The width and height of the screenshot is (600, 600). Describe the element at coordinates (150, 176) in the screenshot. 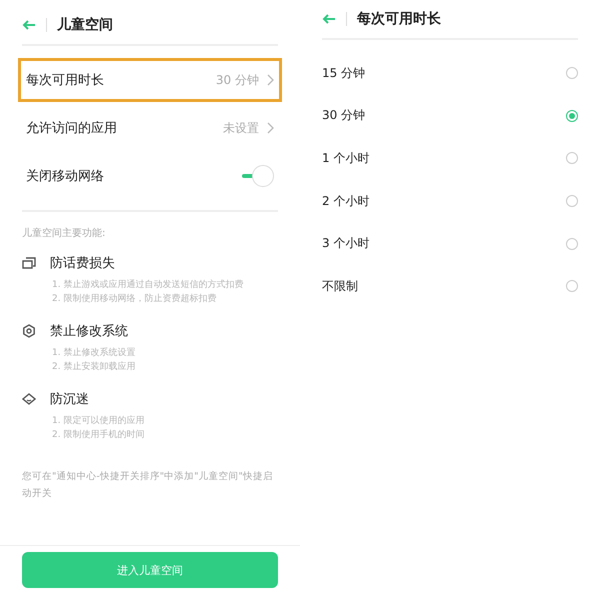

I see `settings-row: 关闭移动网络` at that location.